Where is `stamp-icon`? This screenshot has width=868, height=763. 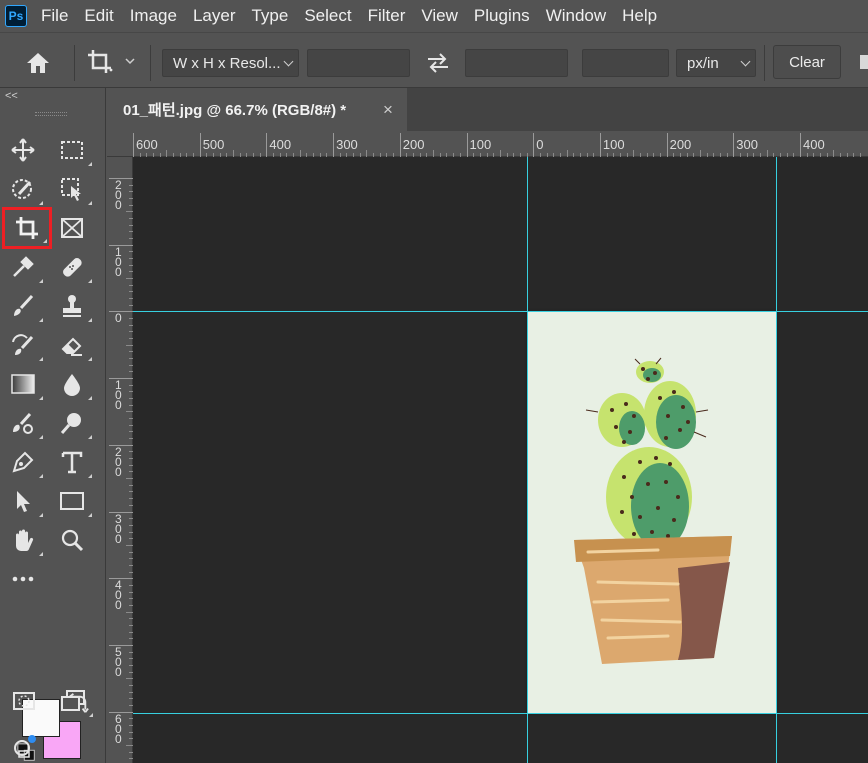
stamp-icon is located at coordinates (72, 306).